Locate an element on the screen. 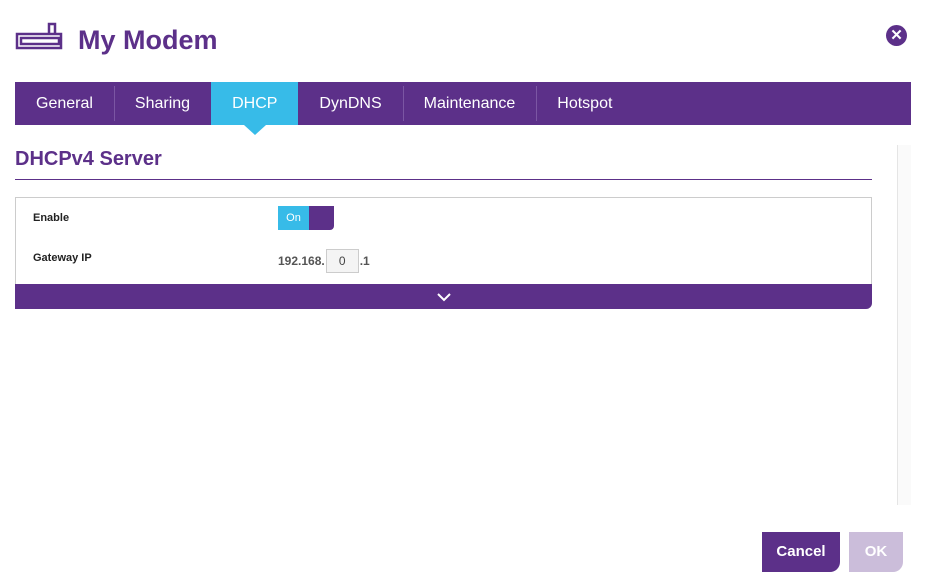  expand-button is located at coordinates (443, 296).